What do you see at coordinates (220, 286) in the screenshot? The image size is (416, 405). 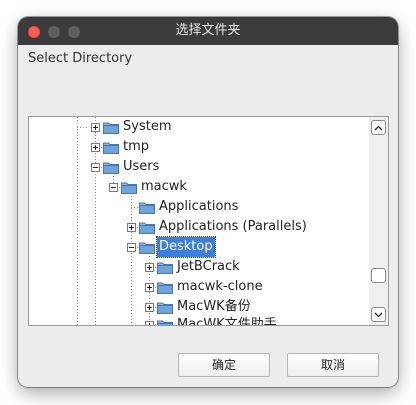 I see `tree-item-label: macwk-clone` at bounding box center [220, 286].